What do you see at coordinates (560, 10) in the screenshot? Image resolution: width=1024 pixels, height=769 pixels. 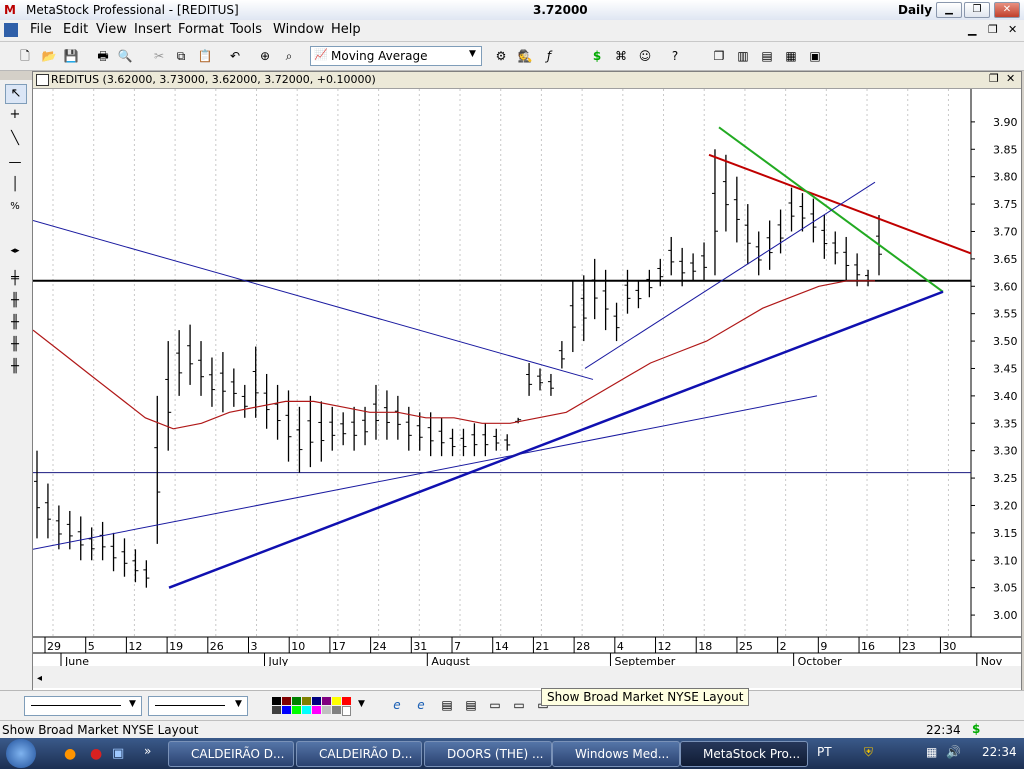 I see `last-price: 3.72000` at bounding box center [560, 10].